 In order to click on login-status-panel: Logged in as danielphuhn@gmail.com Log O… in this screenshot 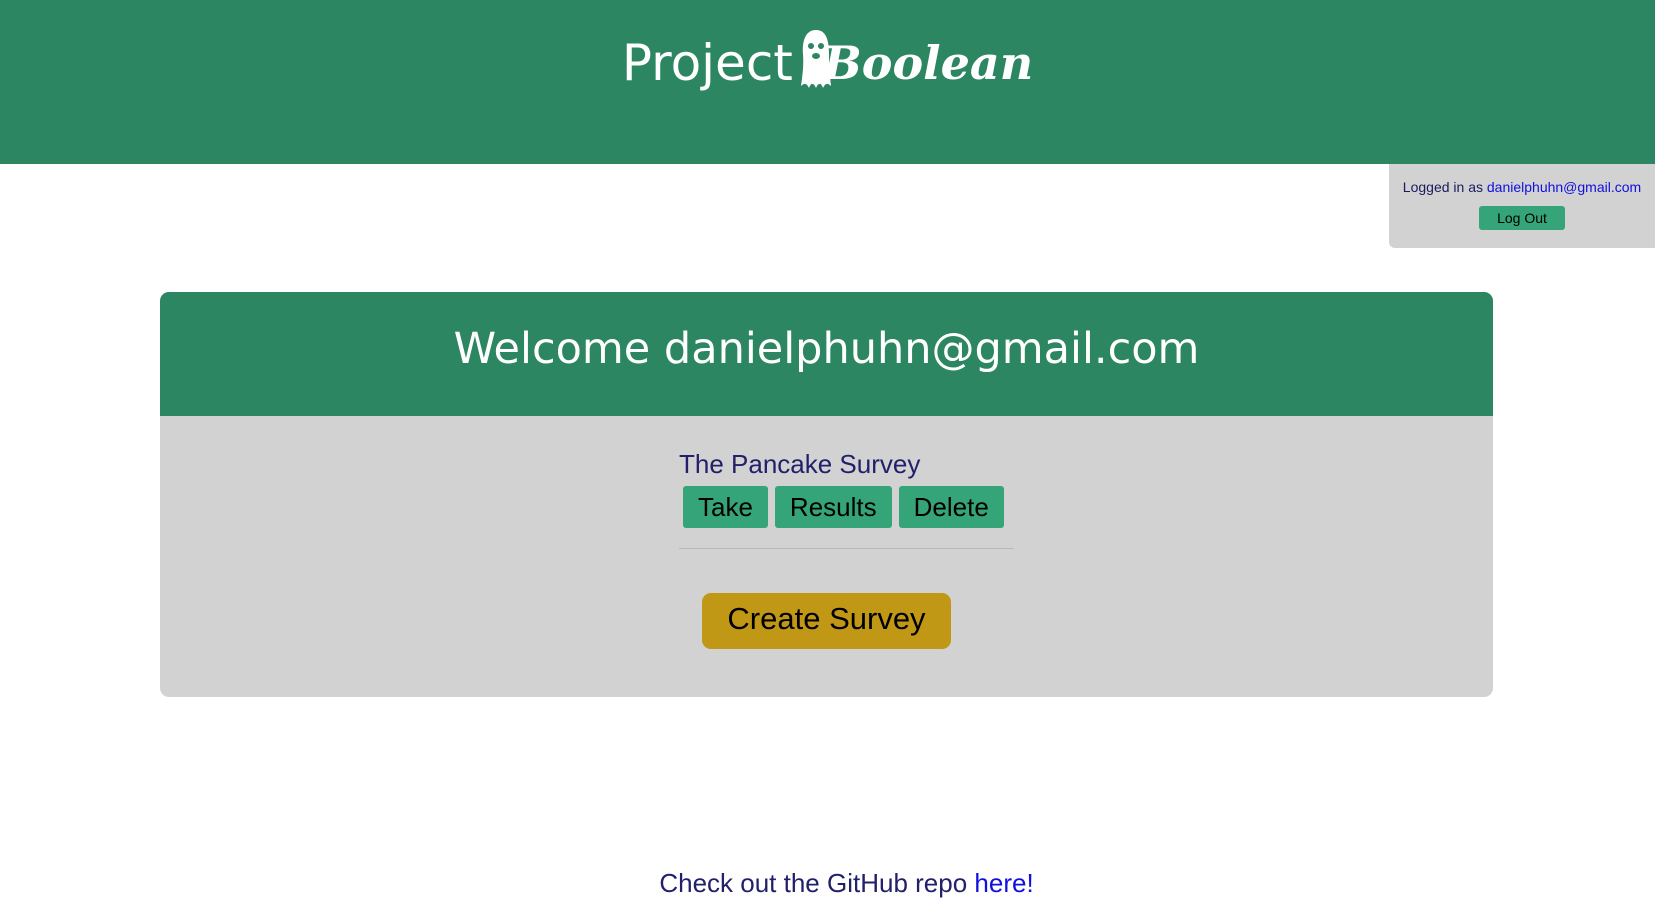, I will do `click(1522, 206)`.